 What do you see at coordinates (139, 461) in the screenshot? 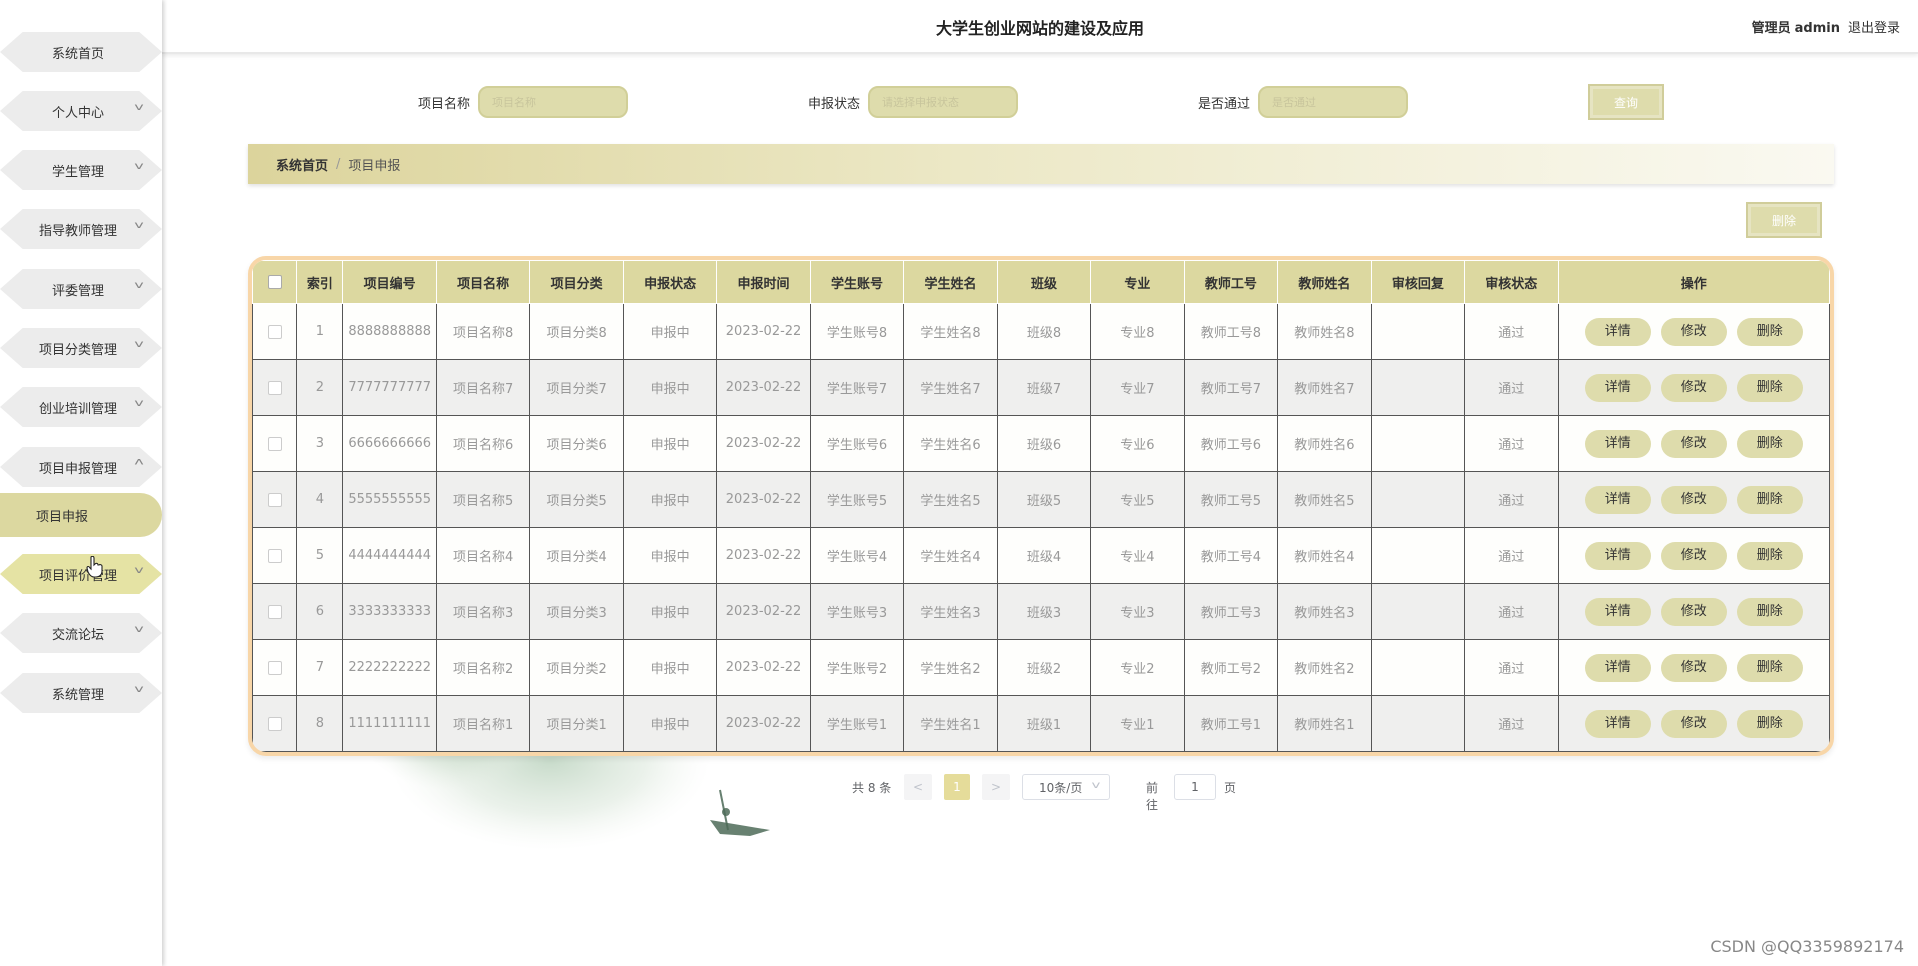
I see `chevron-up-icon: v` at bounding box center [139, 461].